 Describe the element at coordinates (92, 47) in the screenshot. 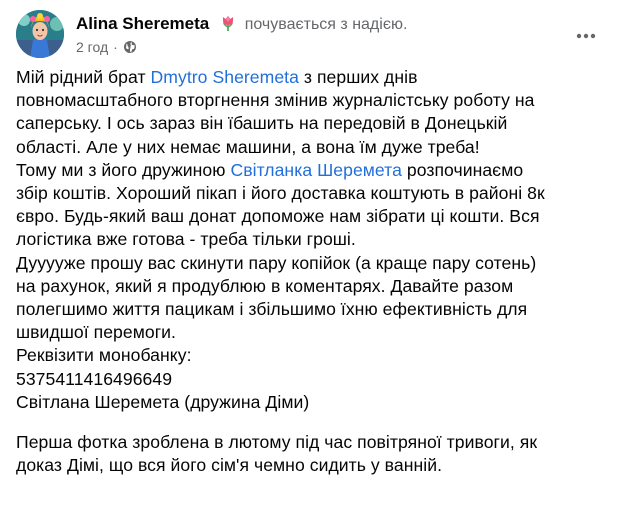

I see `post-timestamp: 2 год` at that location.